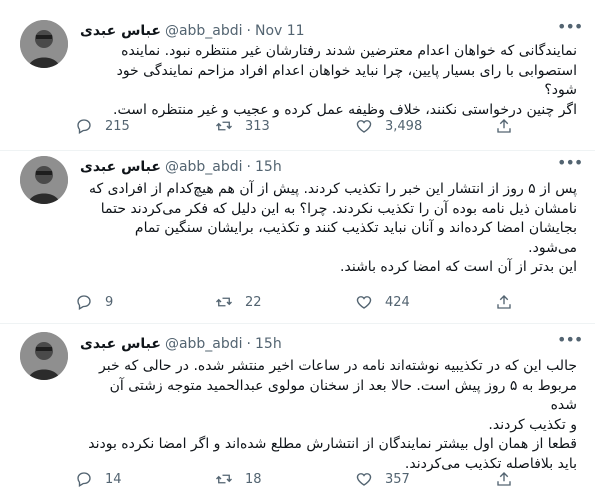 The image size is (595, 503). What do you see at coordinates (125, 479) in the screenshot?
I see `reply-button: 14` at bounding box center [125, 479].